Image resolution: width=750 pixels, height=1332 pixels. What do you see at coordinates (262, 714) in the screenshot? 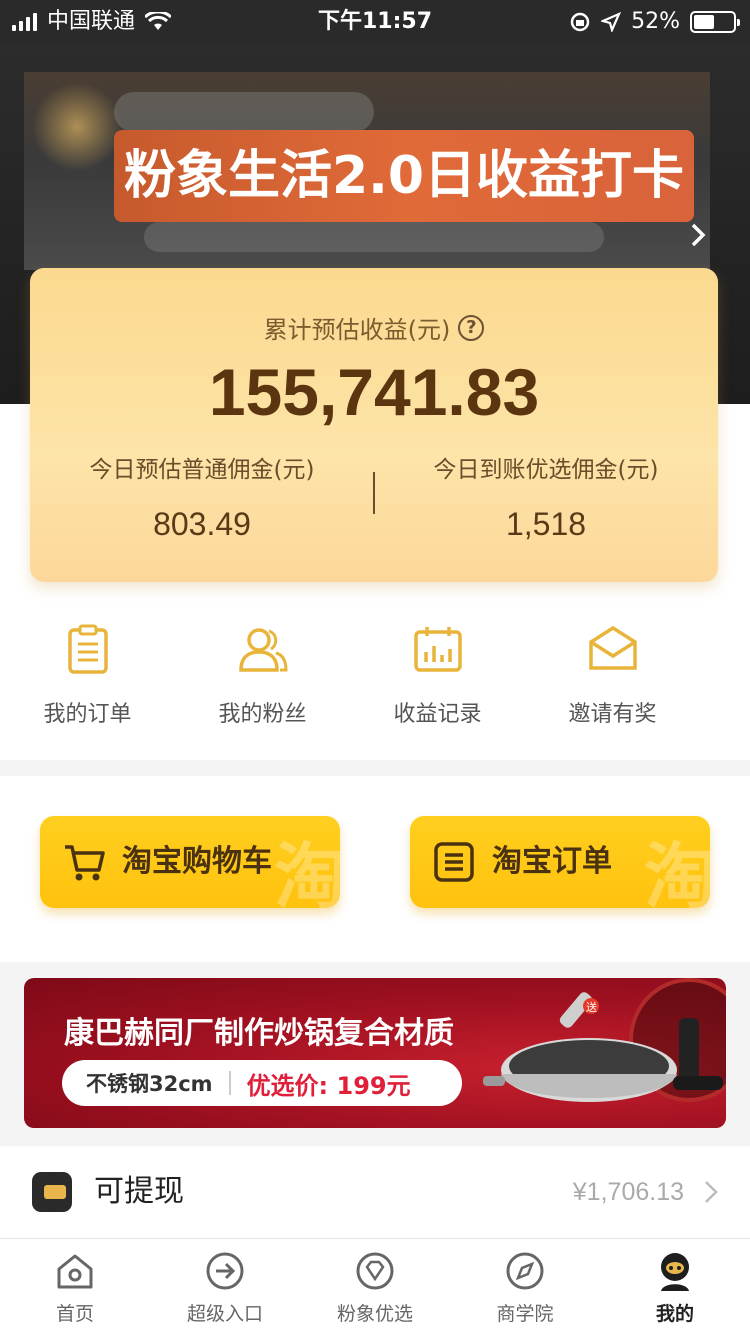
I see `quick-action-label: 我的粉丝` at bounding box center [262, 714].